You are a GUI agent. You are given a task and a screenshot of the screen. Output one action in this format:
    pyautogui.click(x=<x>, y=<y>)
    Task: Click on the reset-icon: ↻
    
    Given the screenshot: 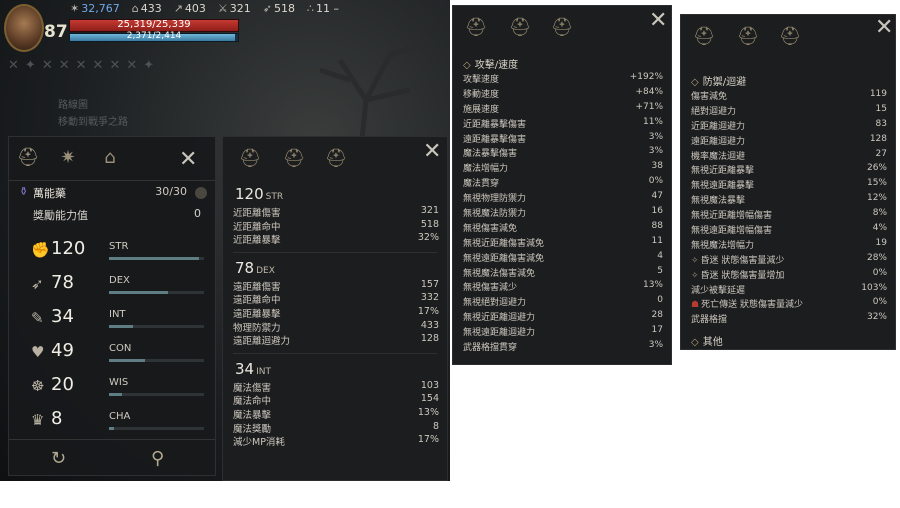 What is the action you would take?
    pyautogui.click(x=58, y=458)
    